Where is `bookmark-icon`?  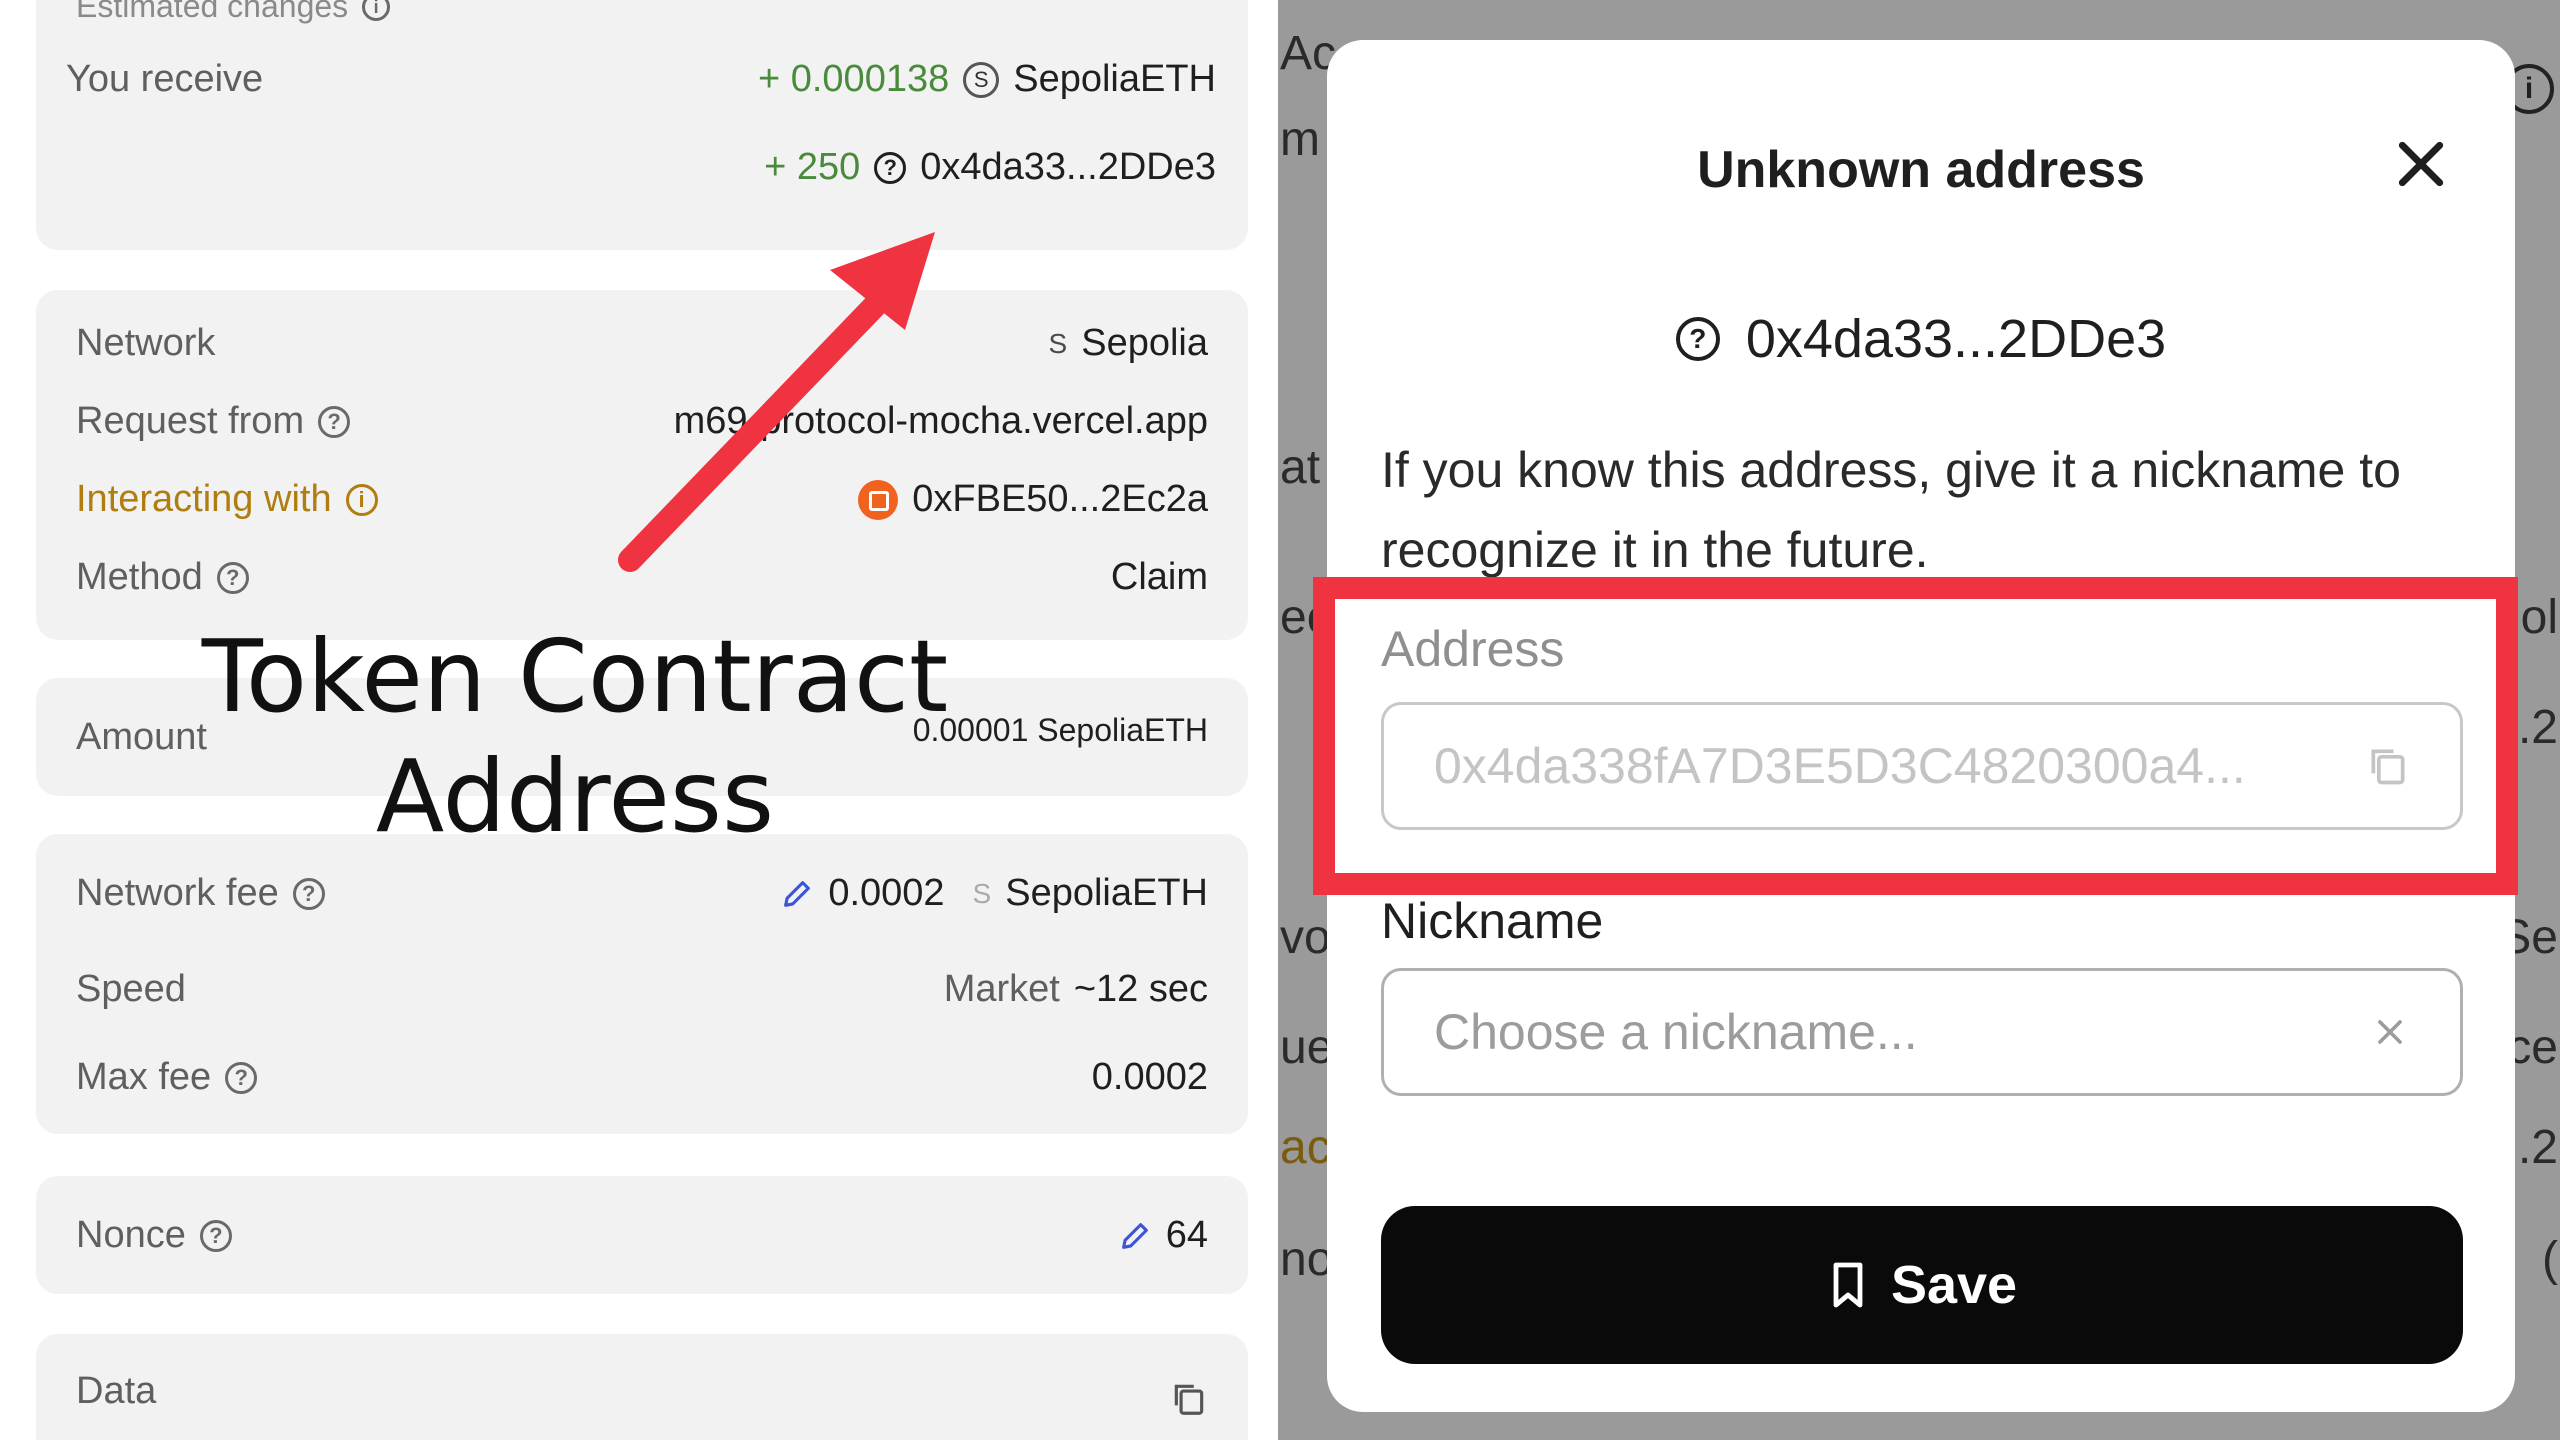
bookmark-icon is located at coordinates (1848, 1285).